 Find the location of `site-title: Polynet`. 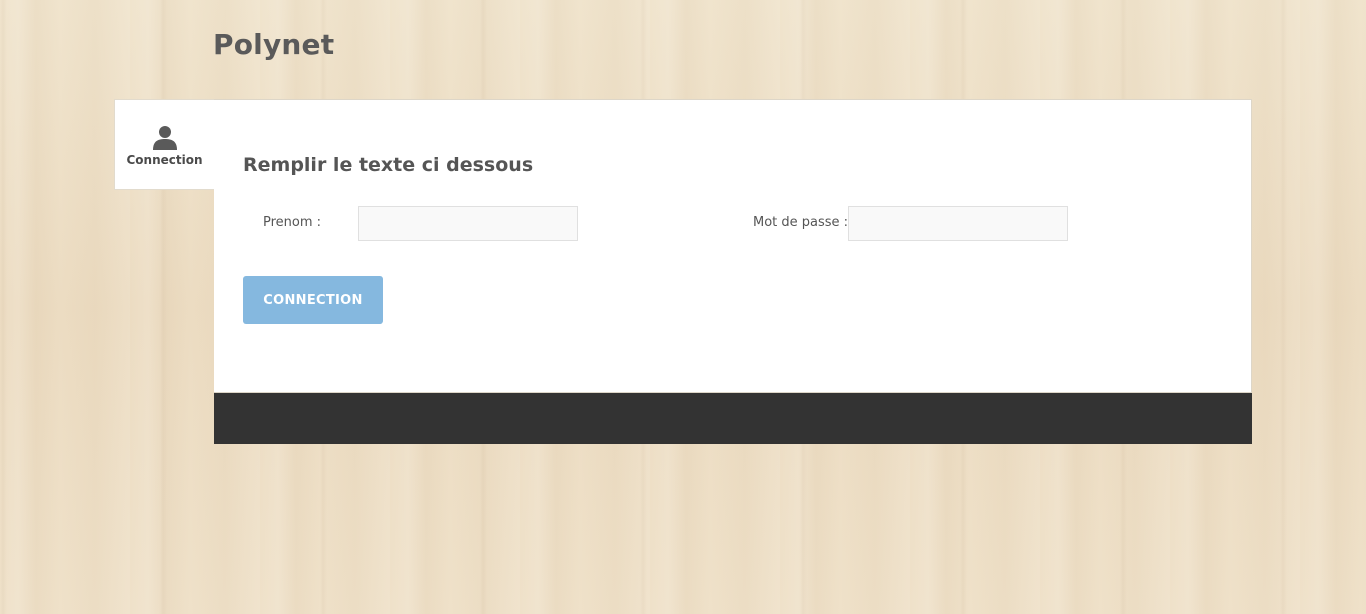

site-title: Polynet is located at coordinates (274, 44).